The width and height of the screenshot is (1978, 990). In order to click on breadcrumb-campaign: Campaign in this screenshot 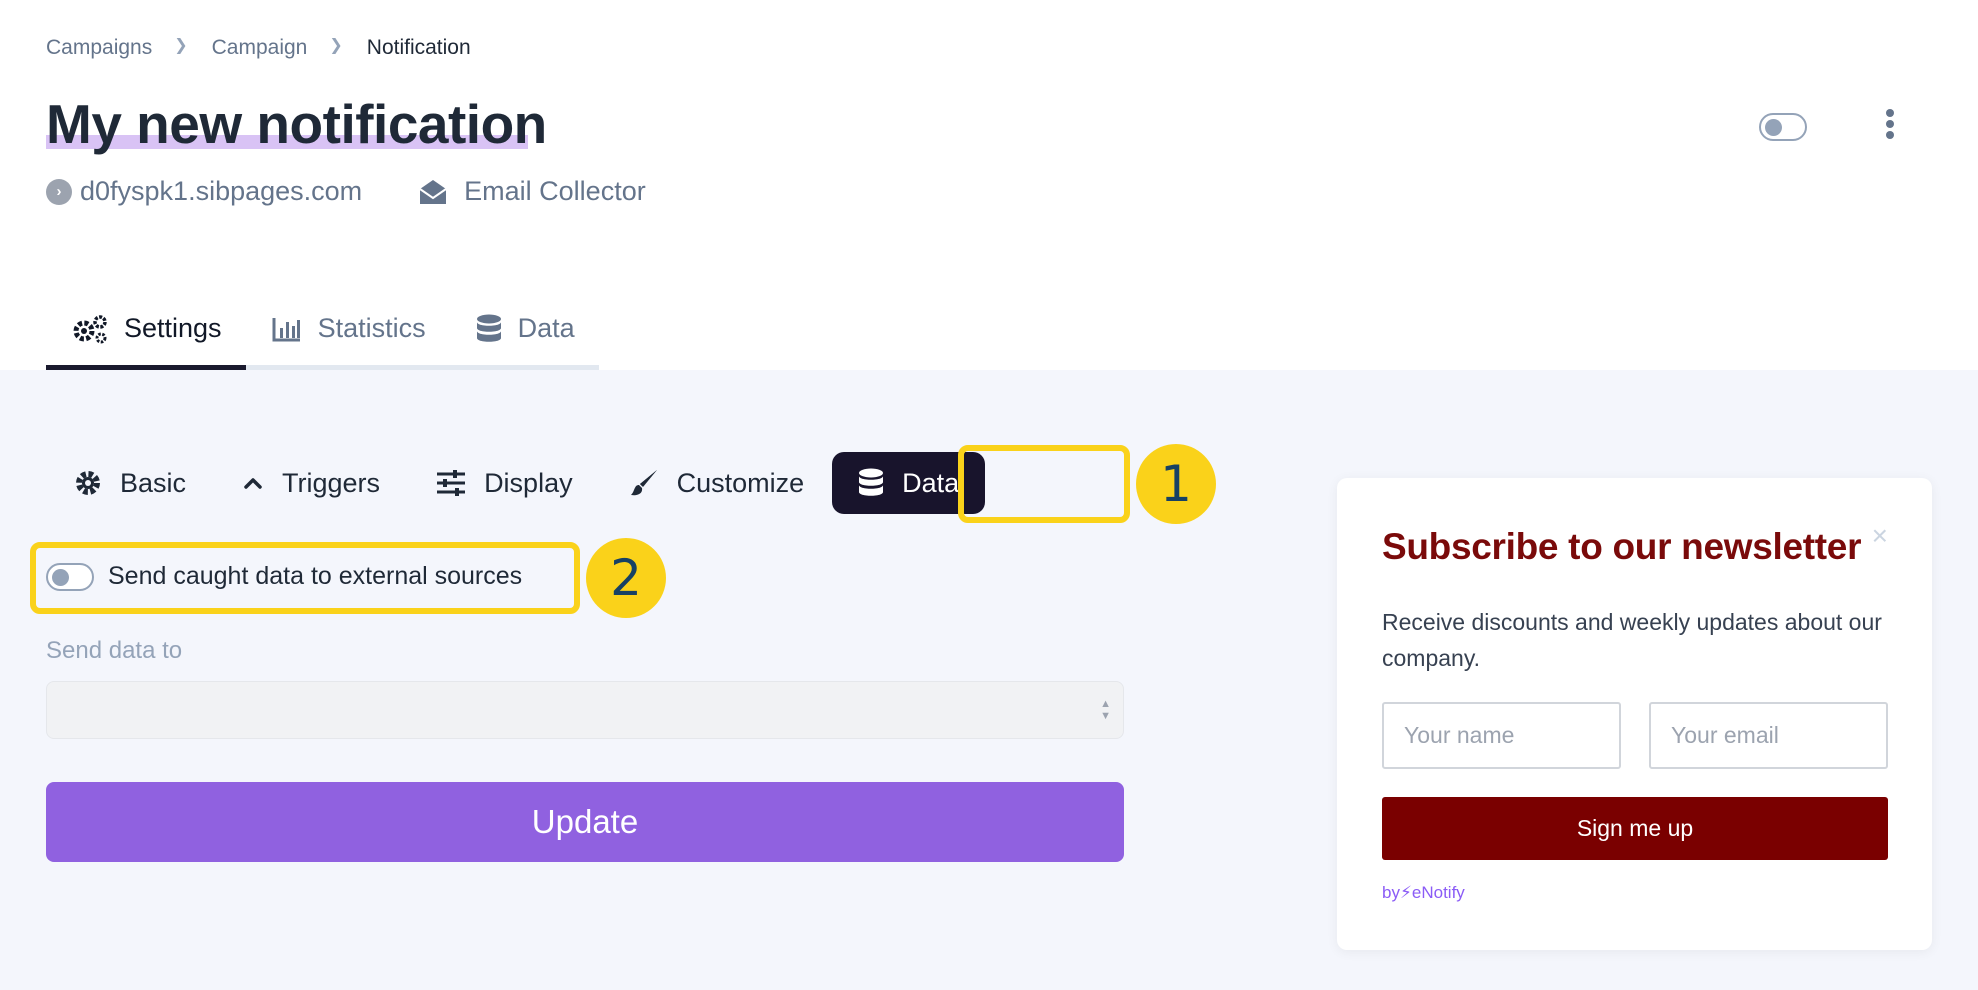, I will do `click(260, 48)`.